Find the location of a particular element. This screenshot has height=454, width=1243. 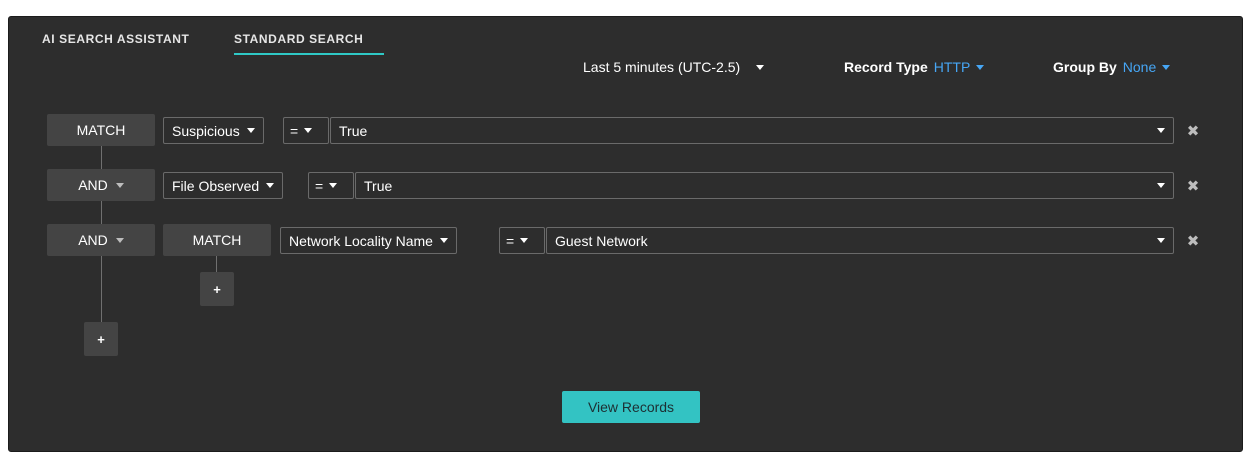

value-select: Guest Network is located at coordinates (860, 240).